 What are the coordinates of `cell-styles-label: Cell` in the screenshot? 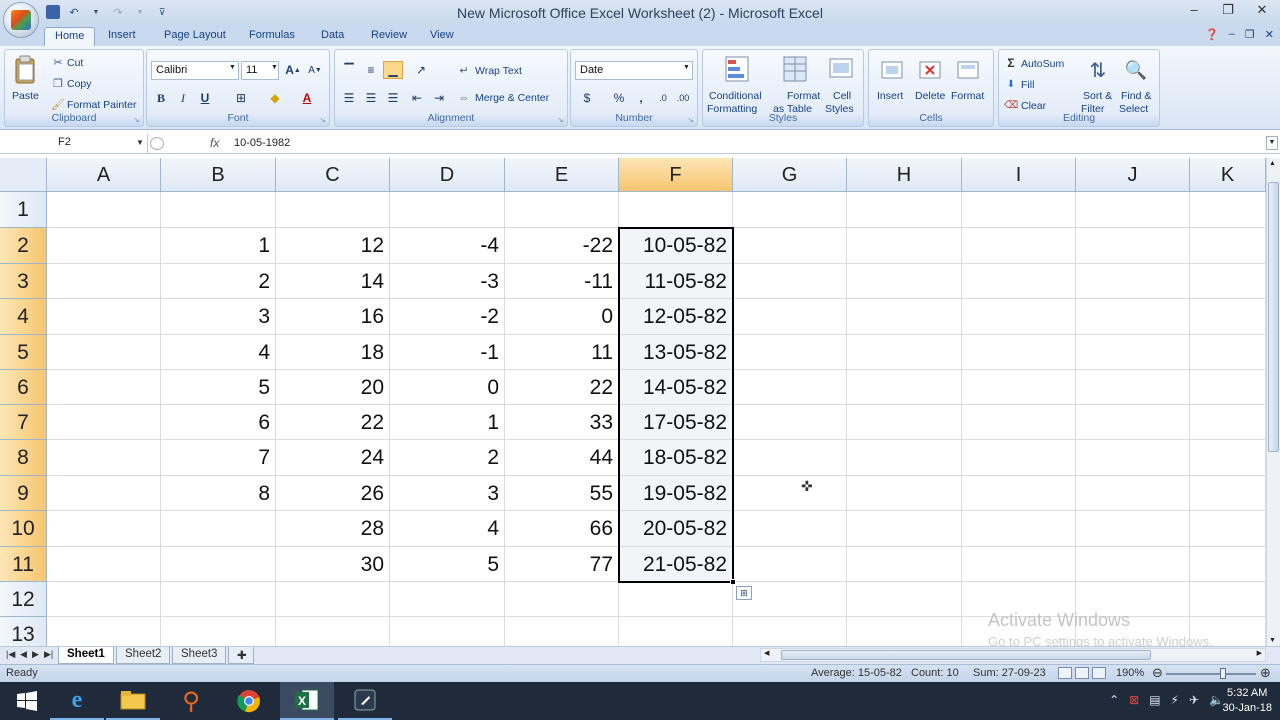 It's located at (842, 96).